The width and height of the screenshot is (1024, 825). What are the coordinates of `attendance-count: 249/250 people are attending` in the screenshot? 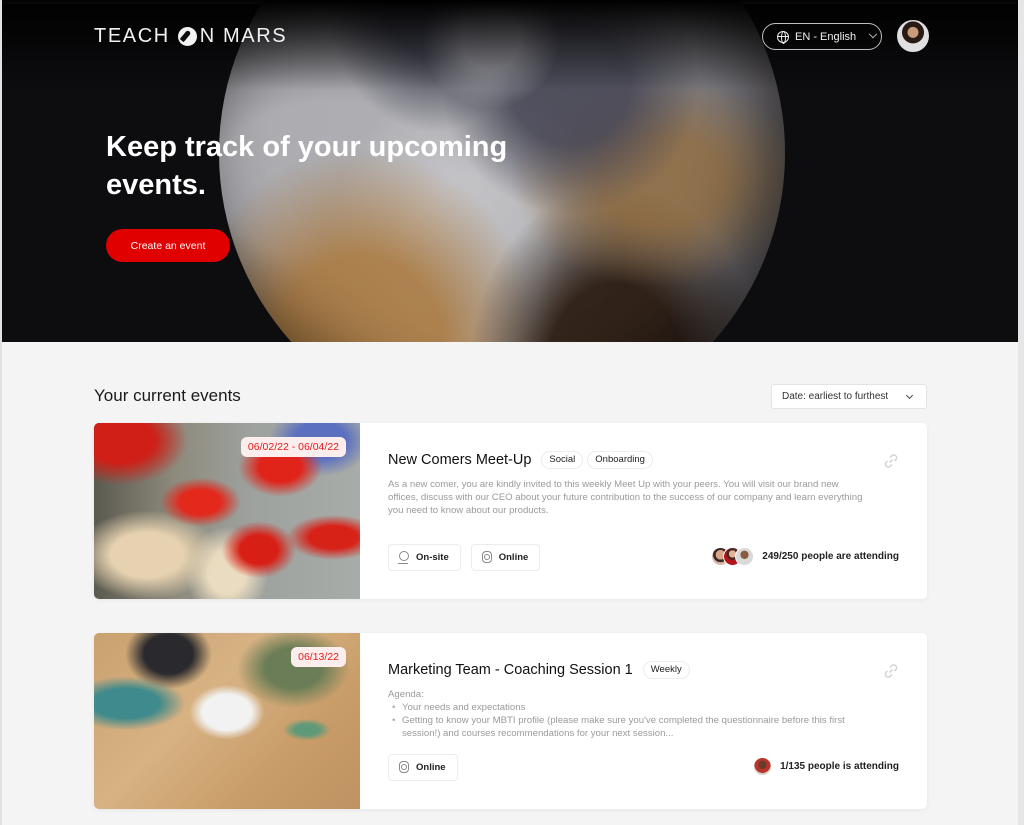 It's located at (830, 556).